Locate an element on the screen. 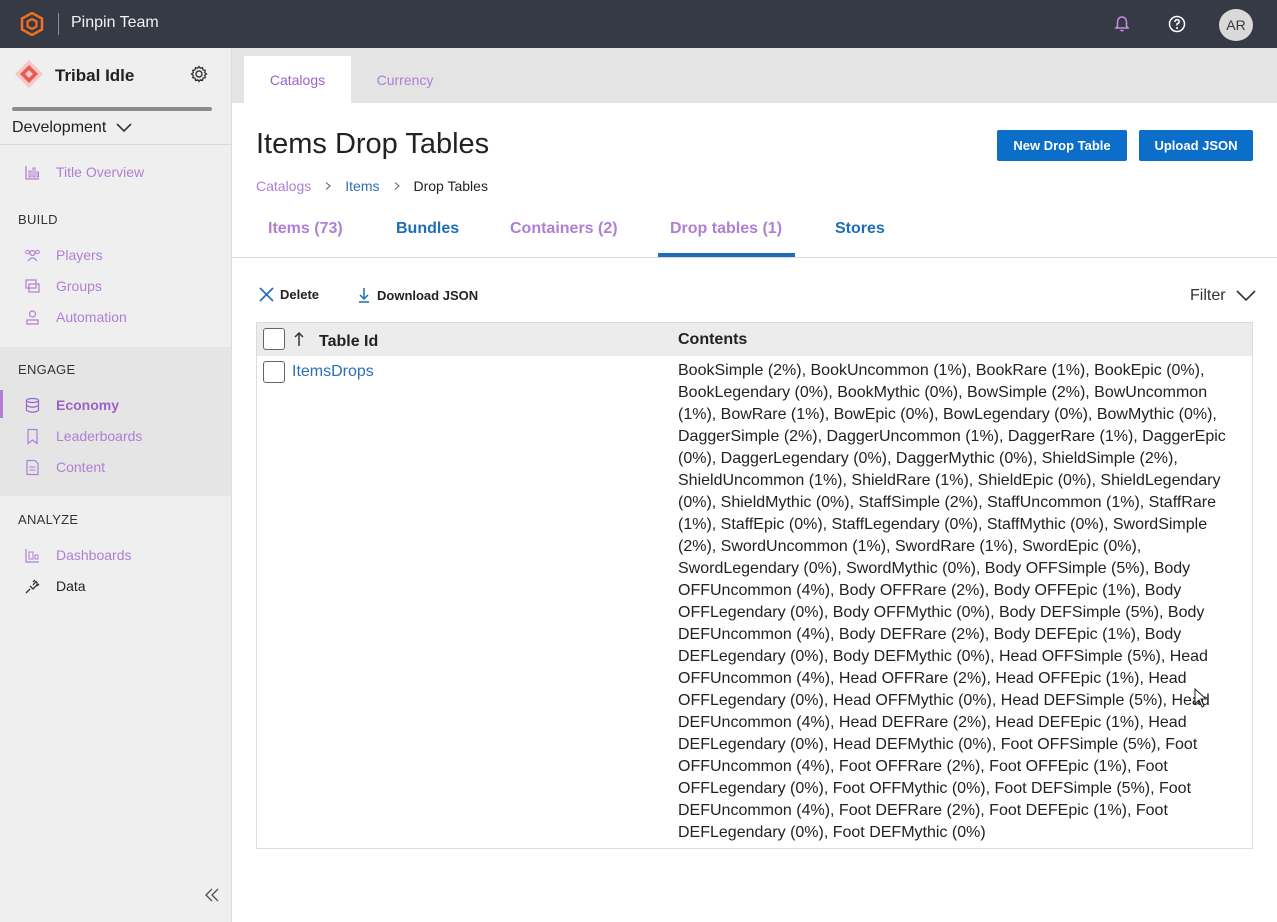 The image size is (1277, 922). automation-icon is located at coordinates (32, 317).